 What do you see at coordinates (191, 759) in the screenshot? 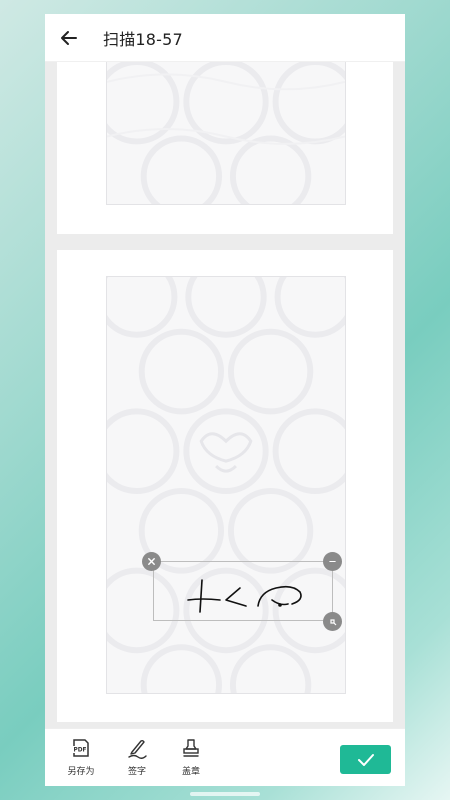
I see `stamp-button: 盖章` at bounding box center [191, 759].